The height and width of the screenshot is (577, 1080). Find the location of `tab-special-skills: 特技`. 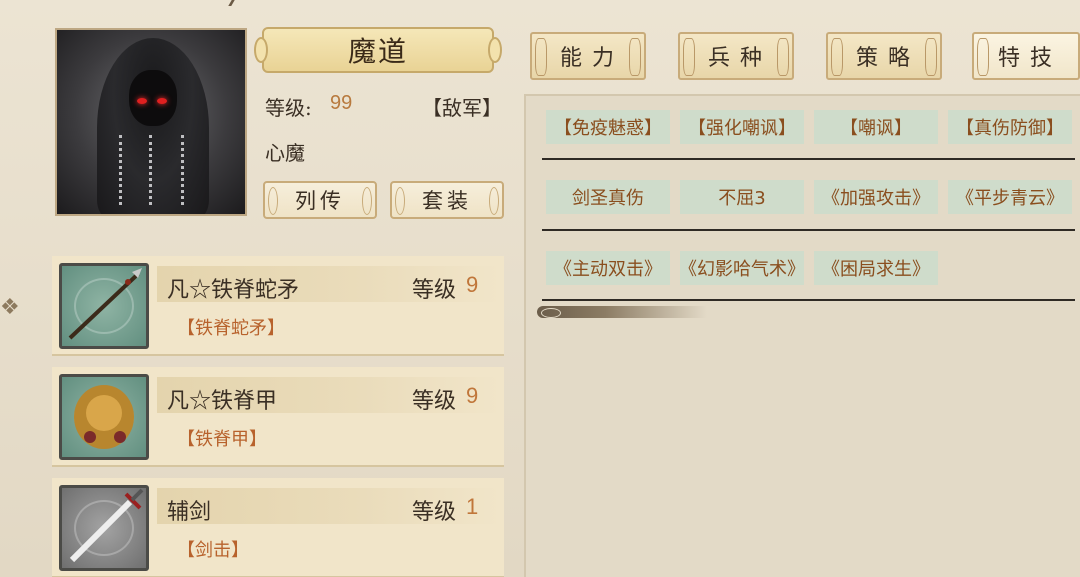

tab-special-skills: 特技 is located at coordinates (1026, 56).